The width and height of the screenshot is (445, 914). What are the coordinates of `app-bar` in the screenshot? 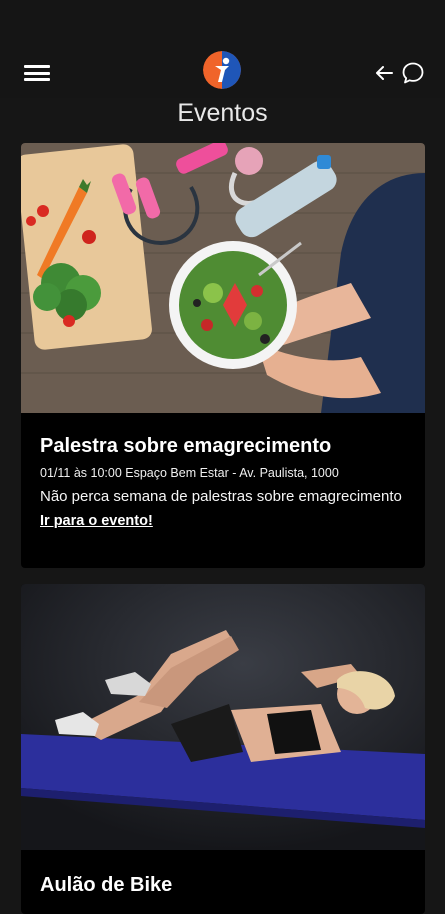 It's located at (222, 73).